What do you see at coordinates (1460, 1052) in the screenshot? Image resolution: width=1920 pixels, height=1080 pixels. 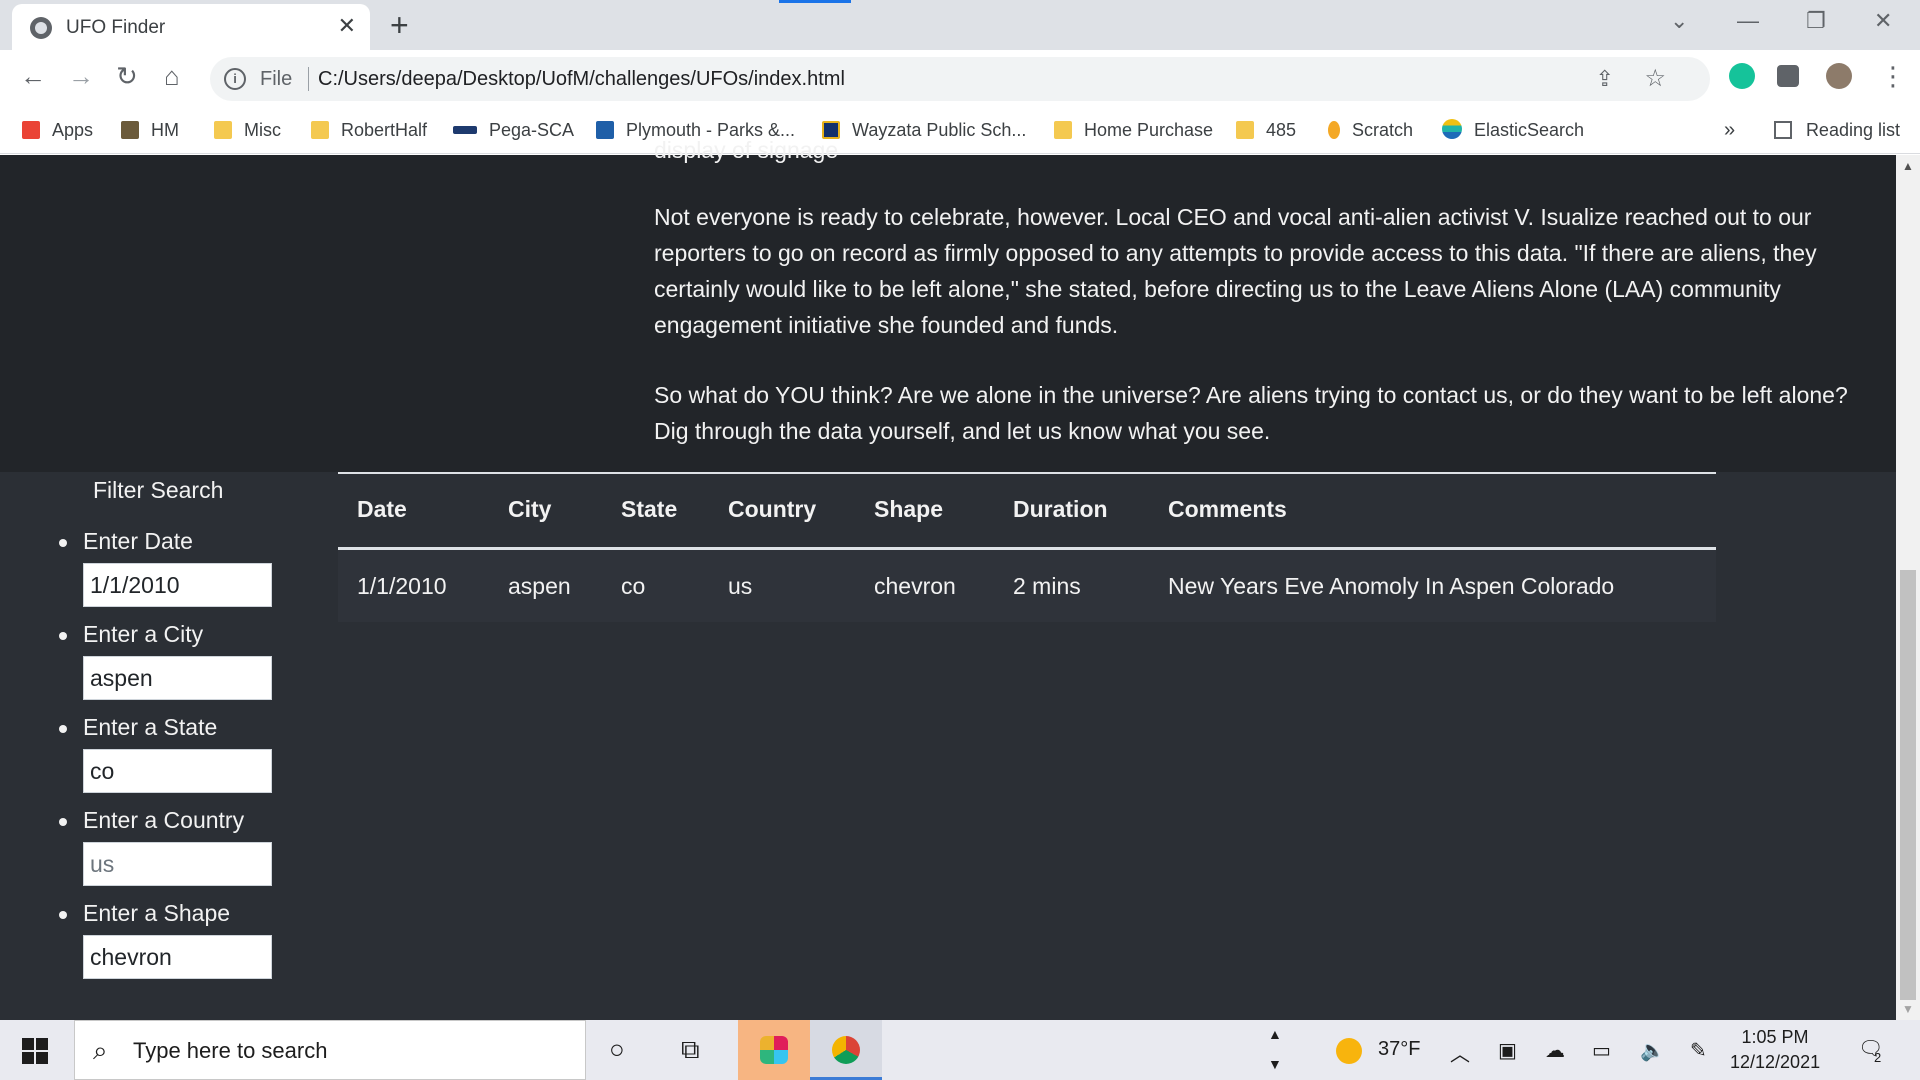 I see `show-hidden-icons-icon: ︿` at bounding box center [1460, 1052].